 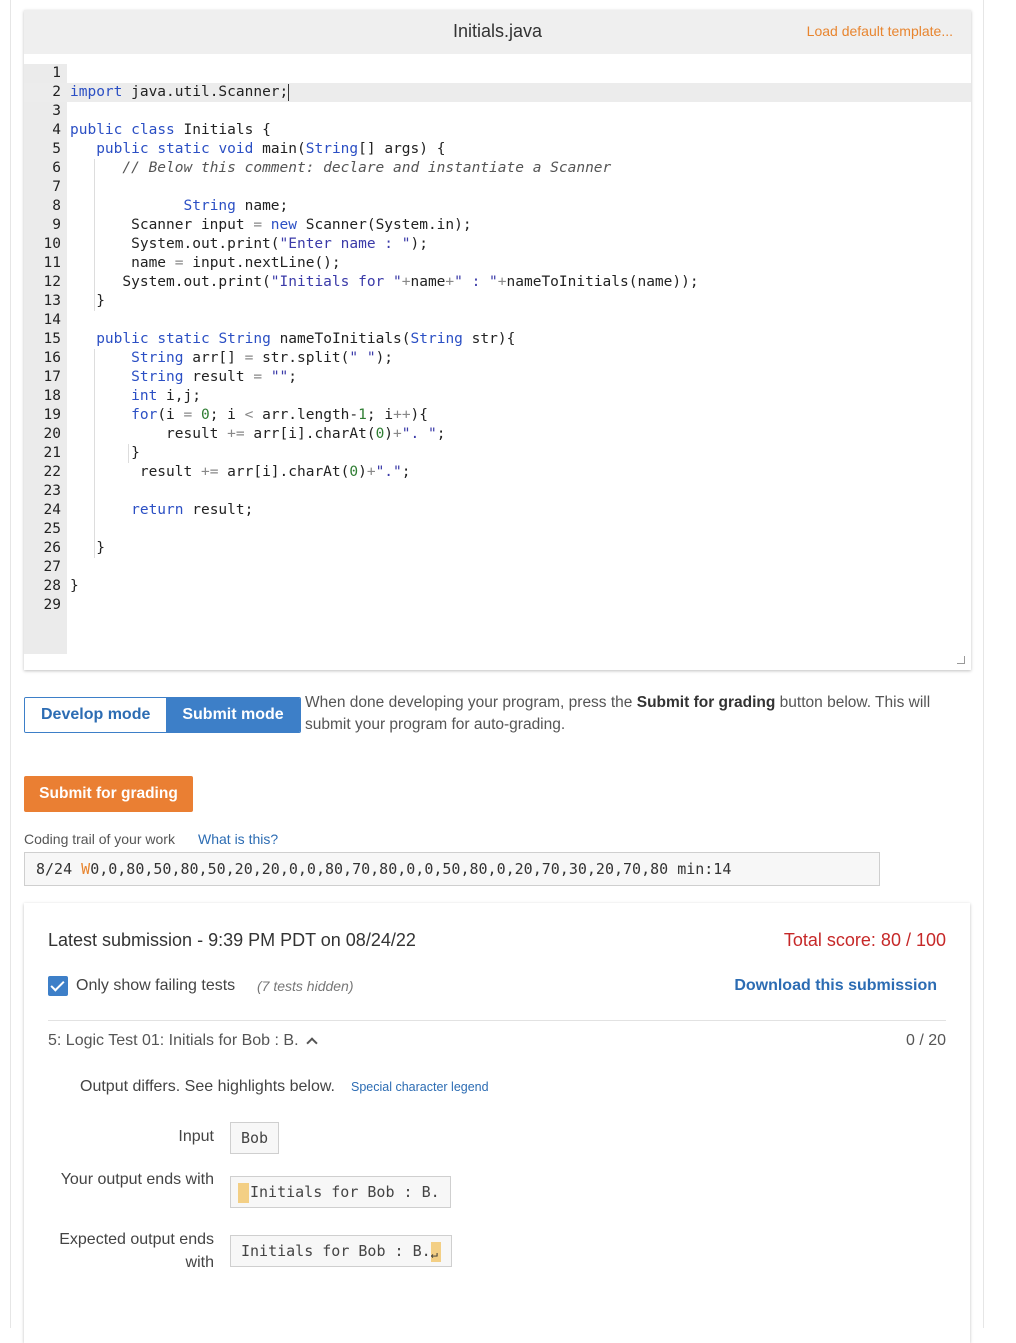 I want to click on expected-output-box: Initials for Bob : B., so click(x=341, y=1252).